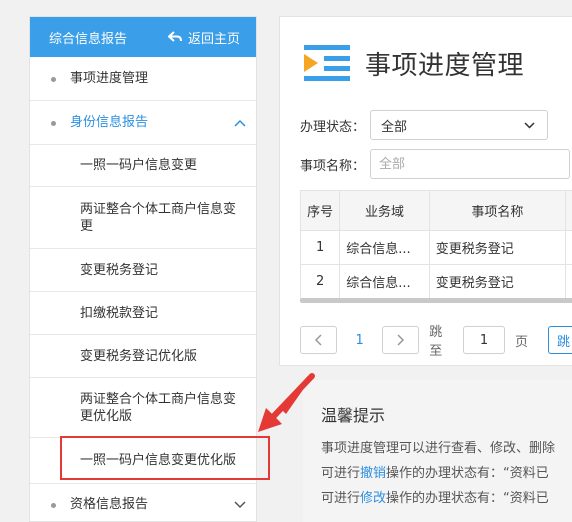 The height and width of the screenshot is (522, 572). I want to click on status-label: 办理状态：, so click(333, 127).